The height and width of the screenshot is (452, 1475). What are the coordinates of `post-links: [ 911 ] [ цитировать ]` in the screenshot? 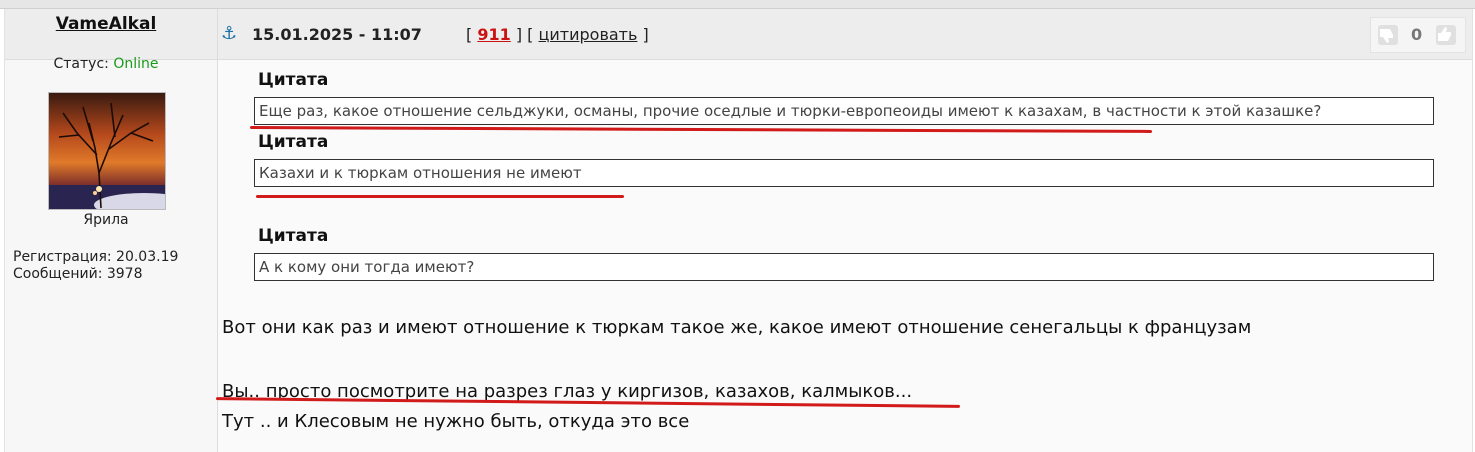 It's located at (557, 34).